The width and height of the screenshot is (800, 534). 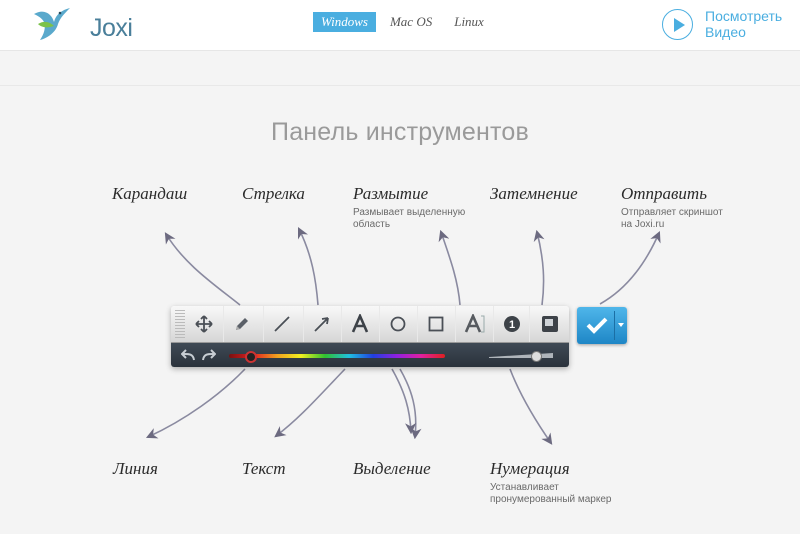 I want to click on numbering-tool-button: 1, so click(x=511, y=324).